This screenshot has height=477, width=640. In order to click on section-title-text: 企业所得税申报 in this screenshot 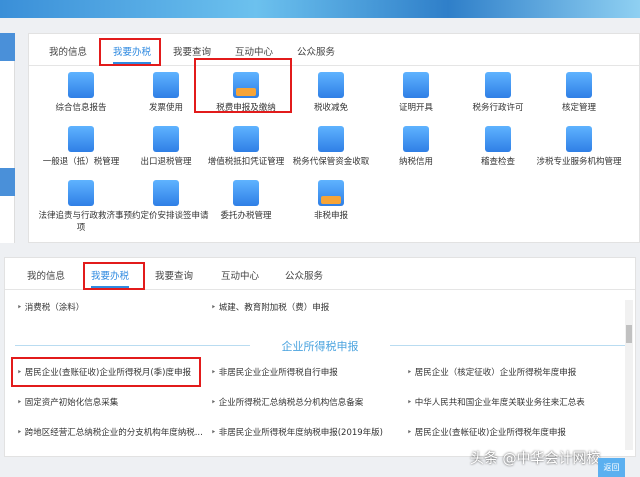, I will do `click(320, 346)`.